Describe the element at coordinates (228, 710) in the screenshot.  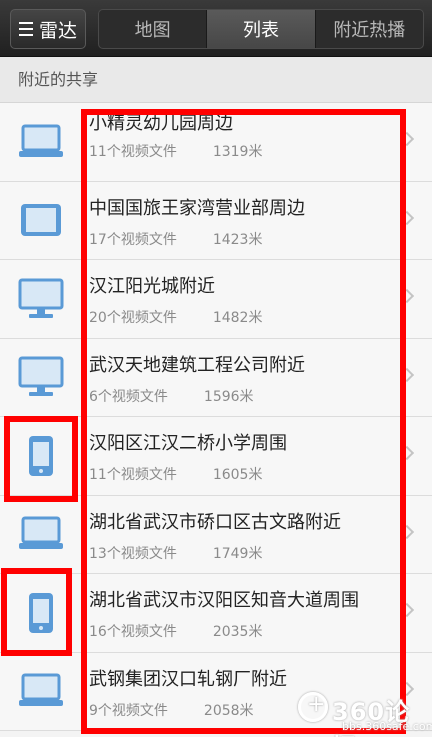
I see `distance: 2058米` at that location.